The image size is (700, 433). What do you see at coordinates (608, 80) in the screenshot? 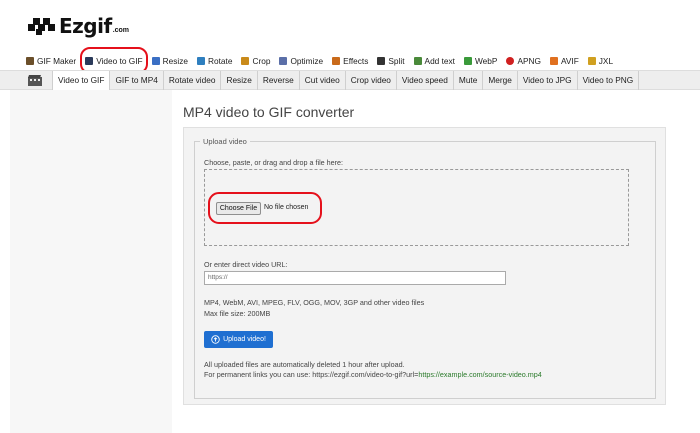
I see `tab-video-to-png: Video to PNG` at bounding box center [608, 80].